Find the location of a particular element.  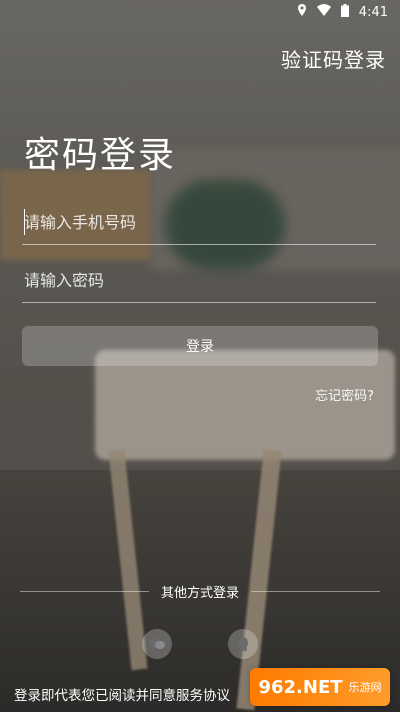

location-icon is located at coordinates (302, 12).